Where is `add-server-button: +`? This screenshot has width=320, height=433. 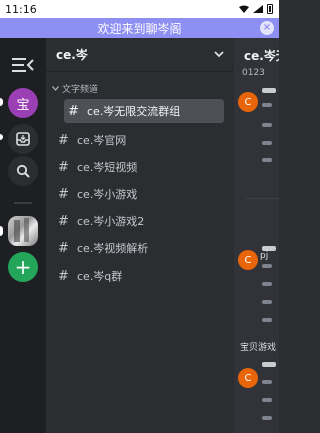 add-server-button: + is located at coordinates (23, 267).